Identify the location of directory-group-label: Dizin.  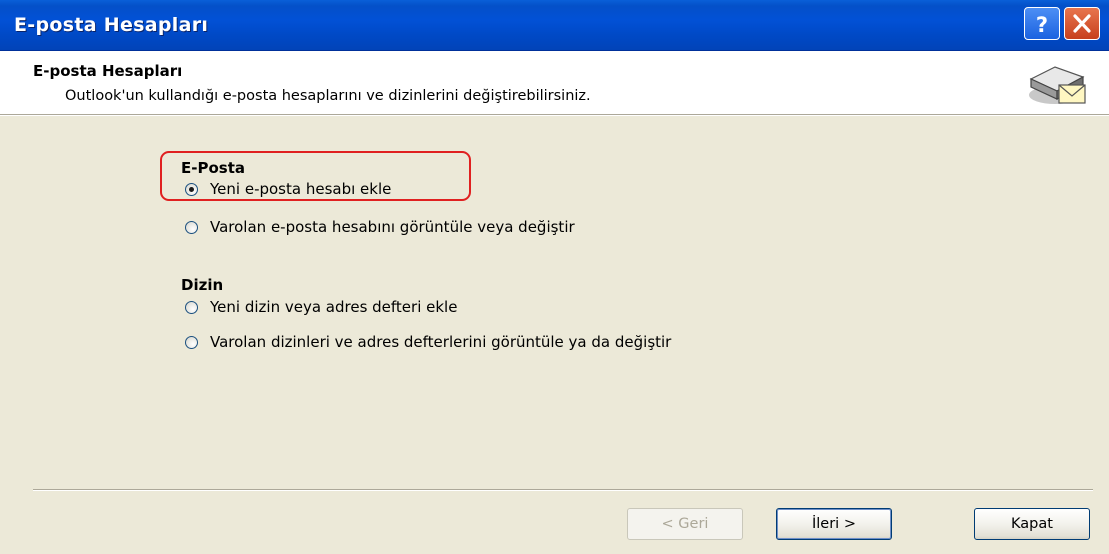
(202, 285).